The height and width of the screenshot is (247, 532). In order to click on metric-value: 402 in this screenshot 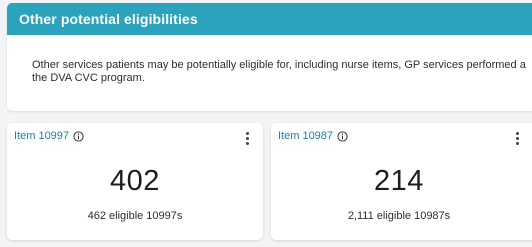, I will do `click(135, 181)`.